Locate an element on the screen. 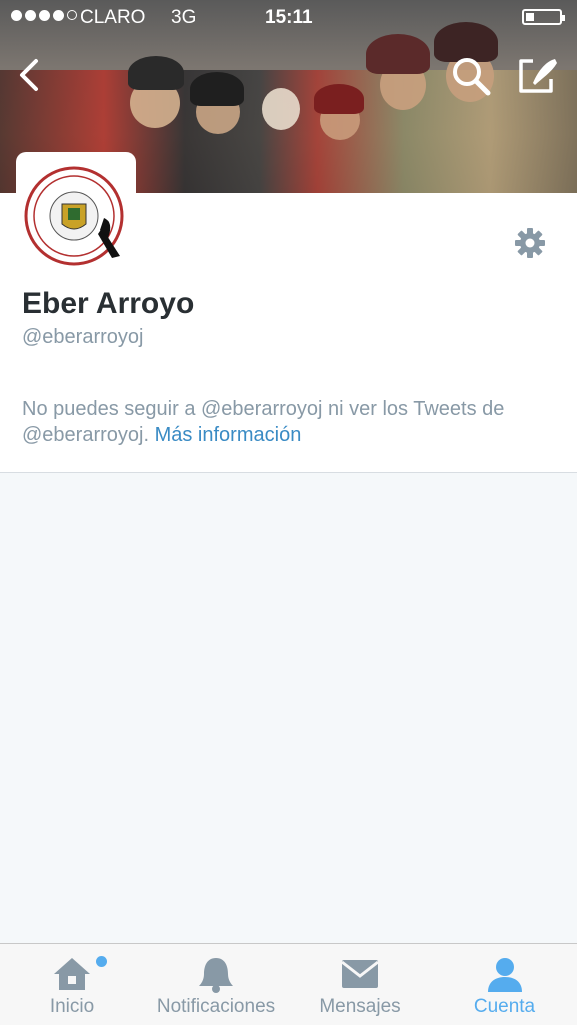 This screenshot has width=577, height=1025. tab-cuenta: Cuenta is located at coordinates (504, 984).